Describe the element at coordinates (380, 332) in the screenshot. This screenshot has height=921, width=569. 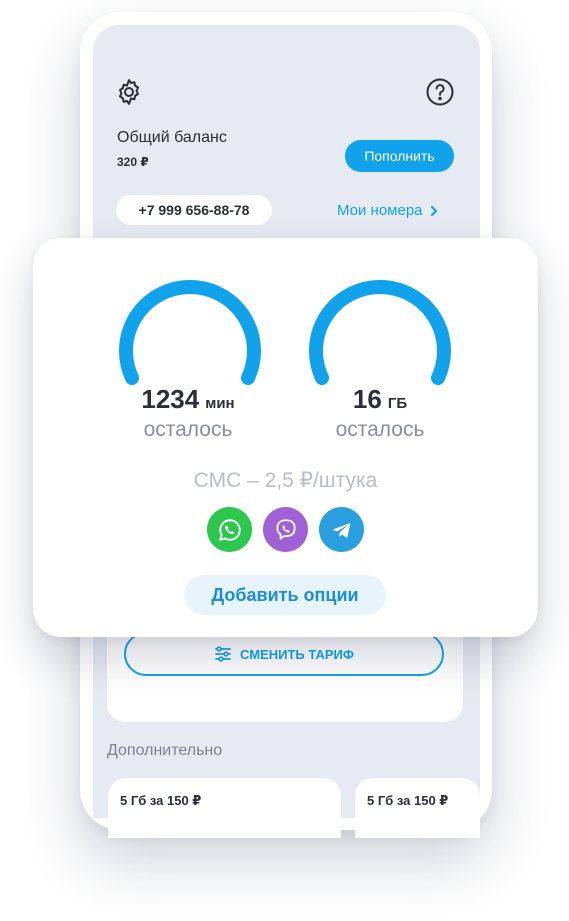
I see `data-gauge` at that location.